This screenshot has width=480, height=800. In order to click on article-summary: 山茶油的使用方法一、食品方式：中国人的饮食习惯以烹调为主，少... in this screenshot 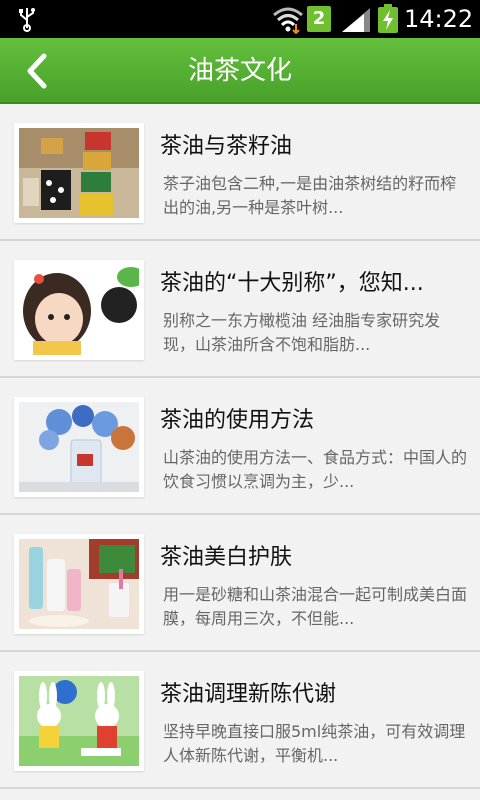, I will do `click(315, 469)`.